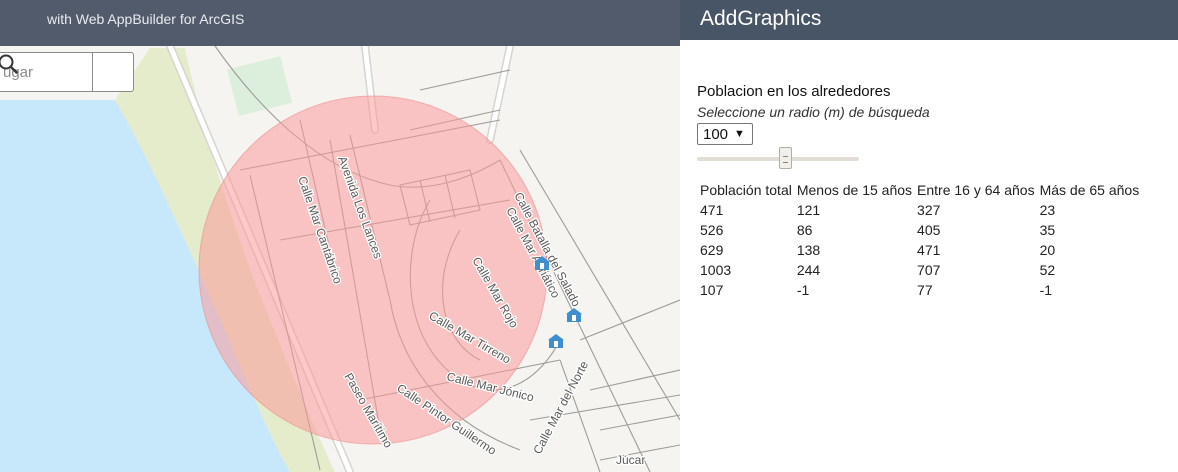  Describe the element at coordinates (716, 134) in the screenshot. I see `radius-select-value: 100` at that location.